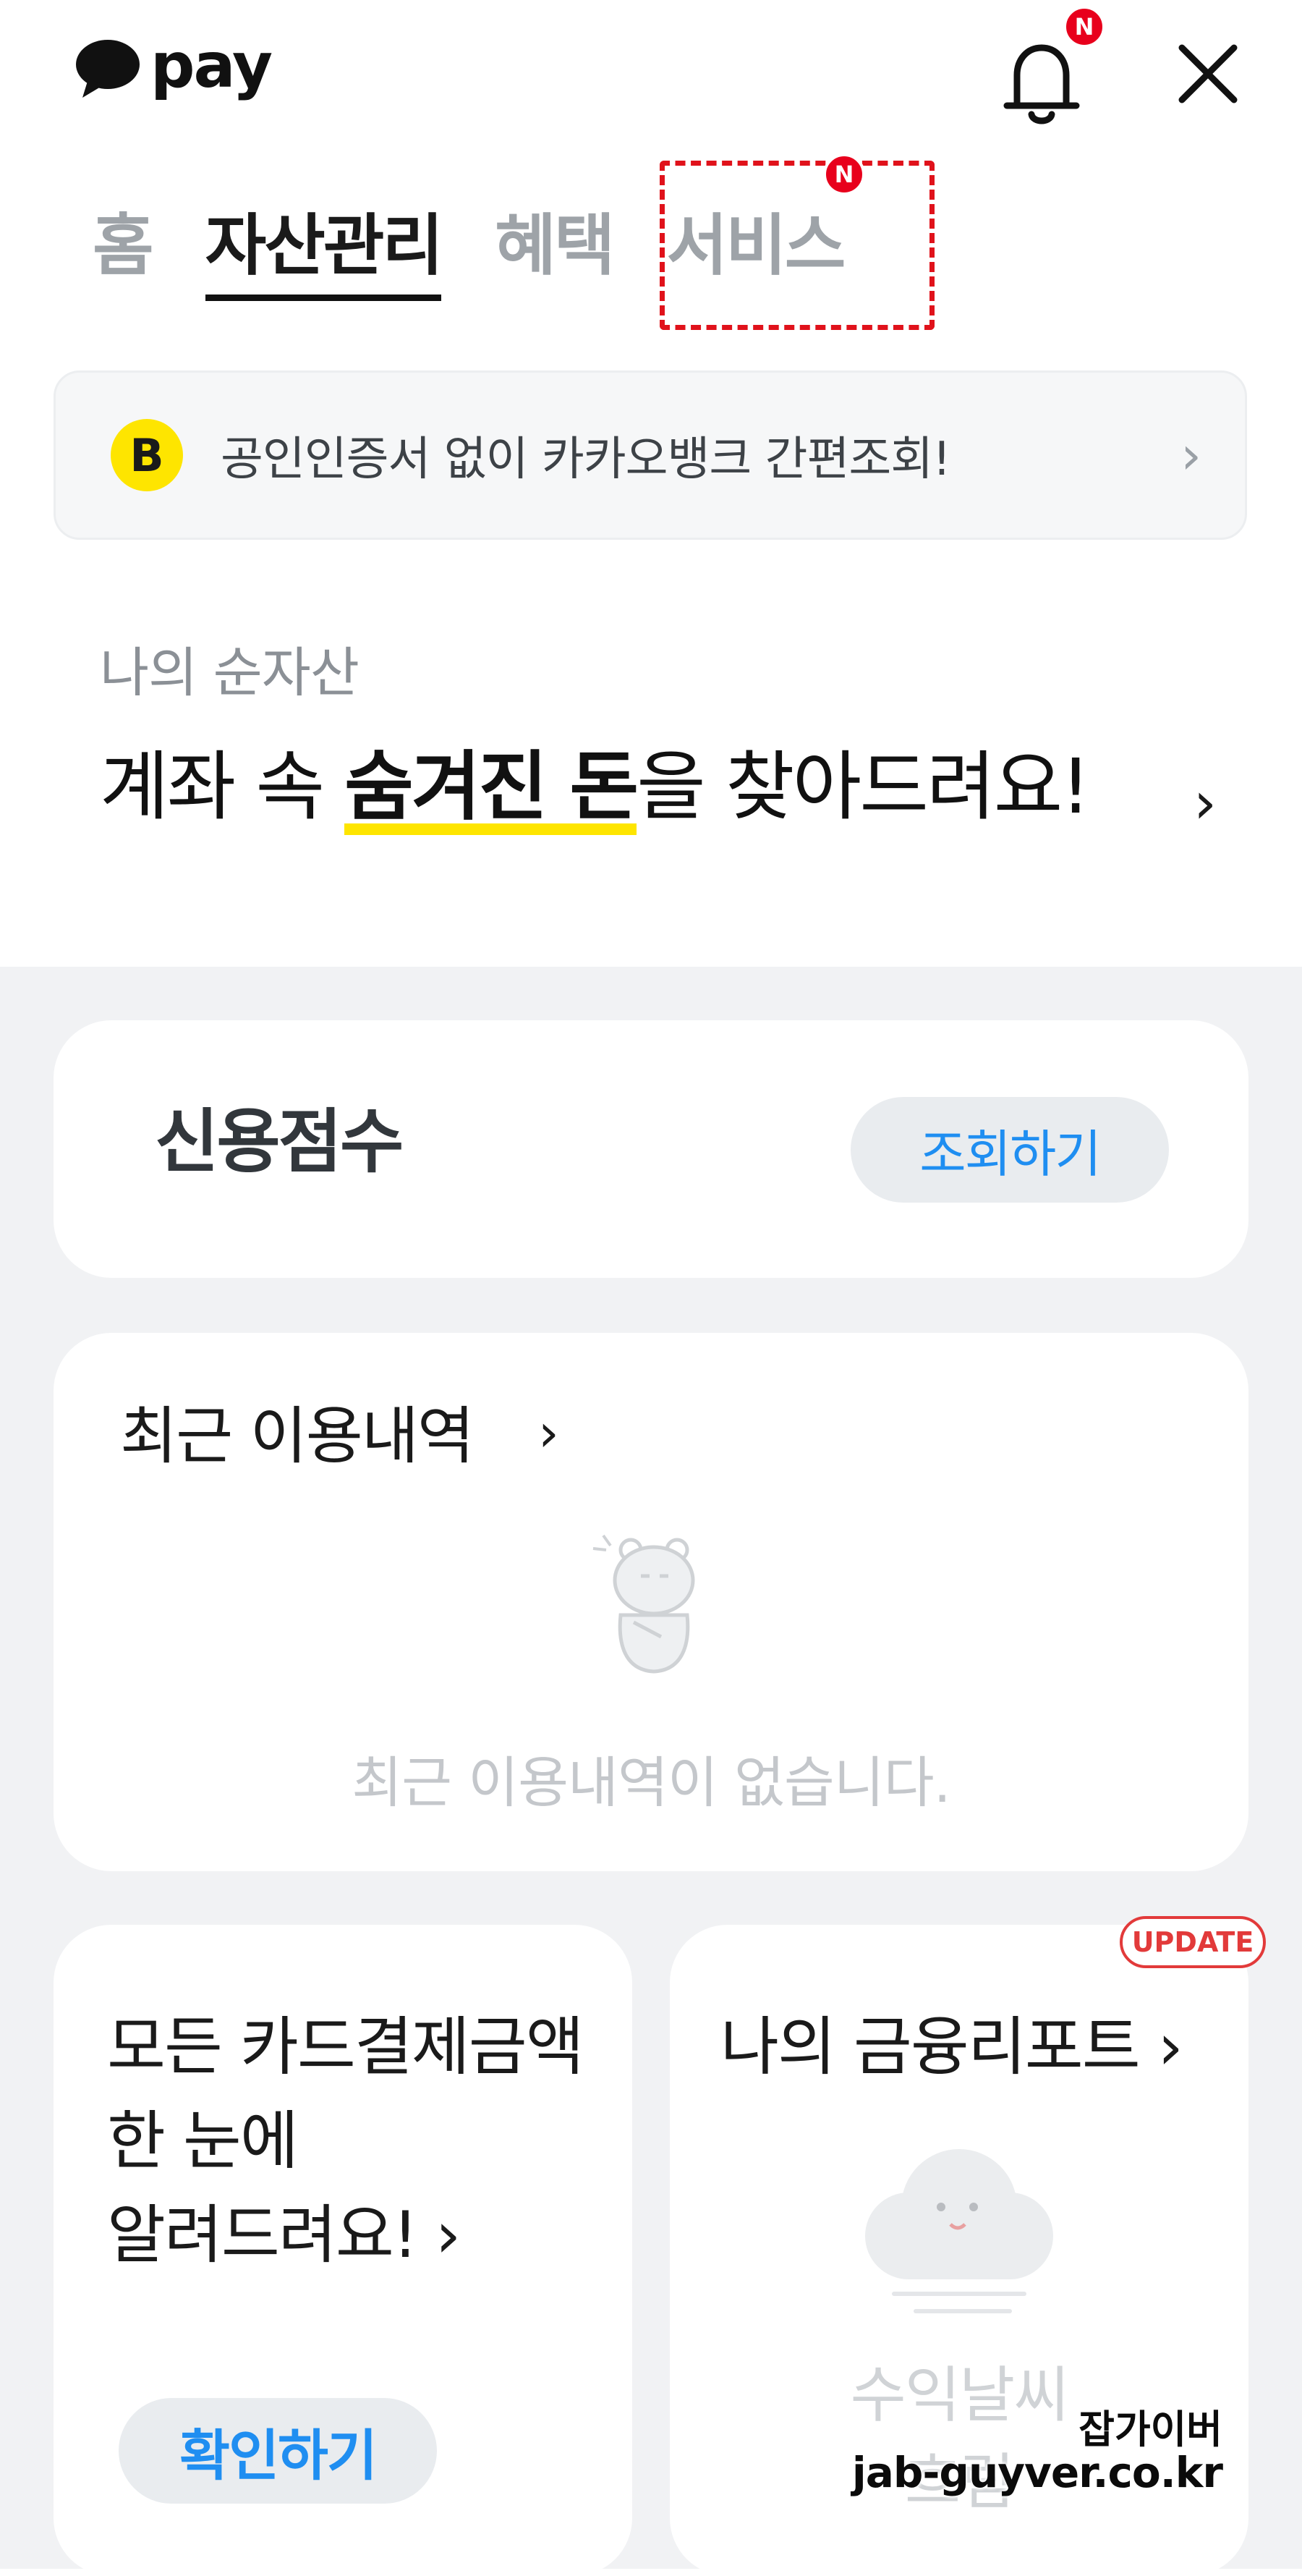 The height and width of the screenshot is (2576, 1302). I want to click on card-payment-line2: 한 눈에, so click(203, 2140).